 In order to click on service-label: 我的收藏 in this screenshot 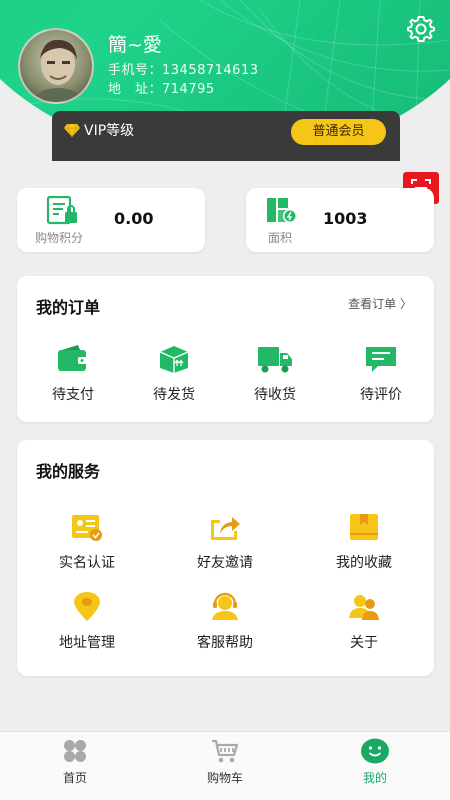, I will do `click(364, 563)`.